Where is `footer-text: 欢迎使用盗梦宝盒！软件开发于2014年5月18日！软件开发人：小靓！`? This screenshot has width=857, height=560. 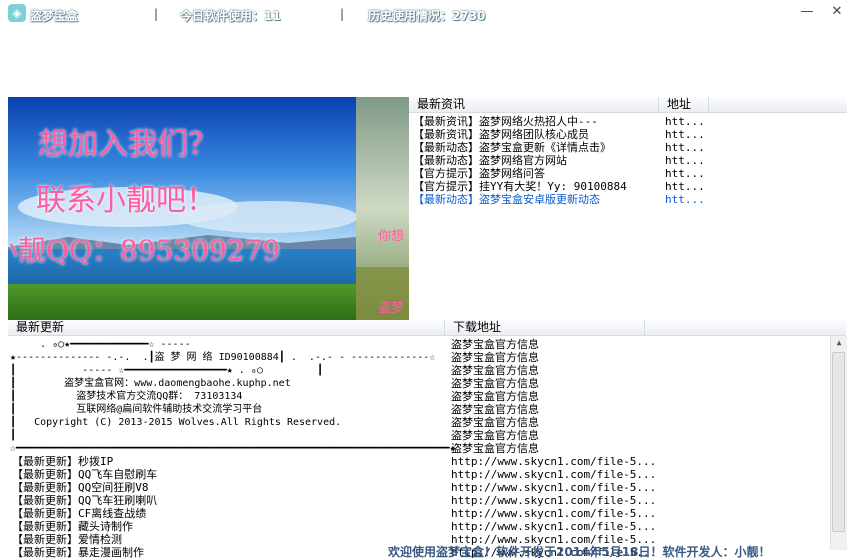 footer-text: 欢迎使用盗梦宝盒！软件开发于2014年5月18日！软件开发人：小靓！ is located at coordinates (579, 552).